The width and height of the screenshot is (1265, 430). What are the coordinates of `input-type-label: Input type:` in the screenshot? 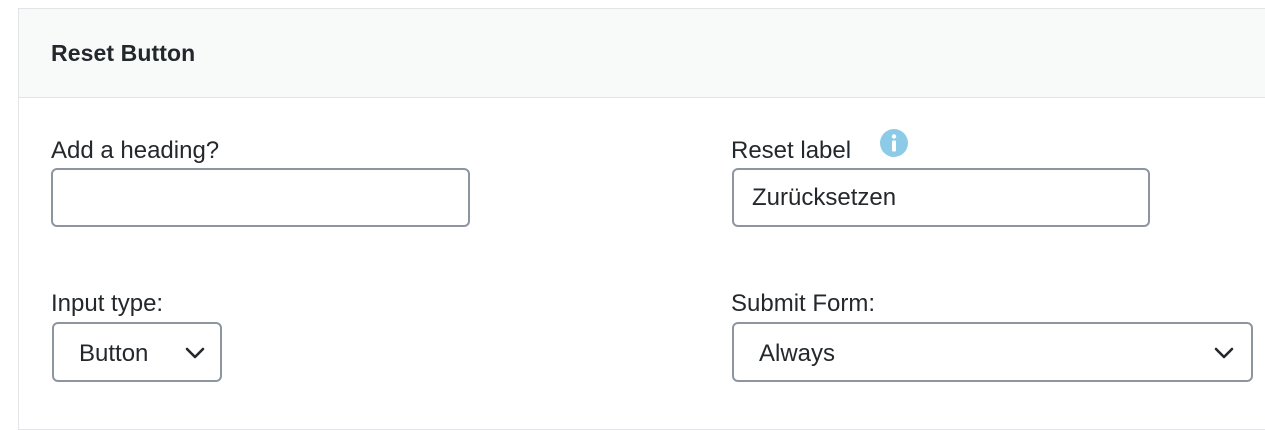 It's located at (107, 303).